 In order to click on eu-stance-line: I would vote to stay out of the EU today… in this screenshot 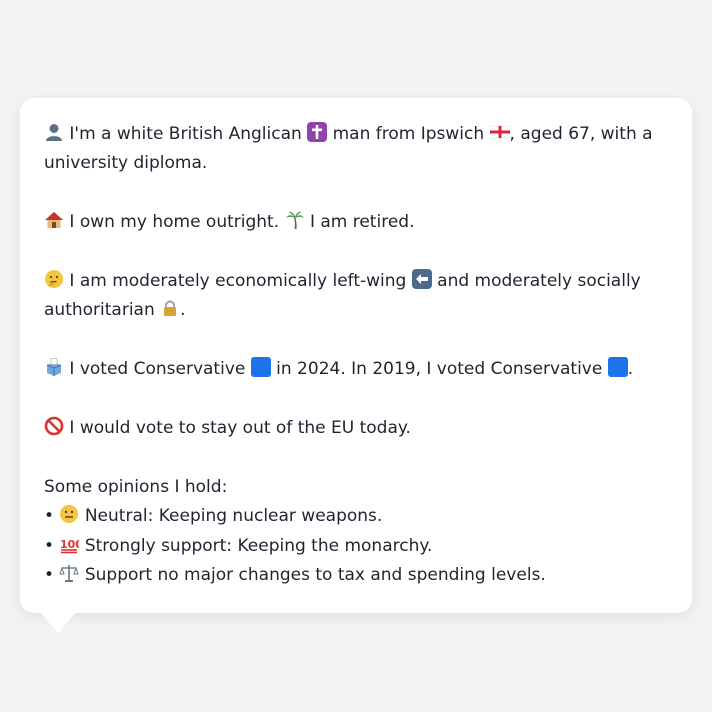, I will do `click(356, 428)`.